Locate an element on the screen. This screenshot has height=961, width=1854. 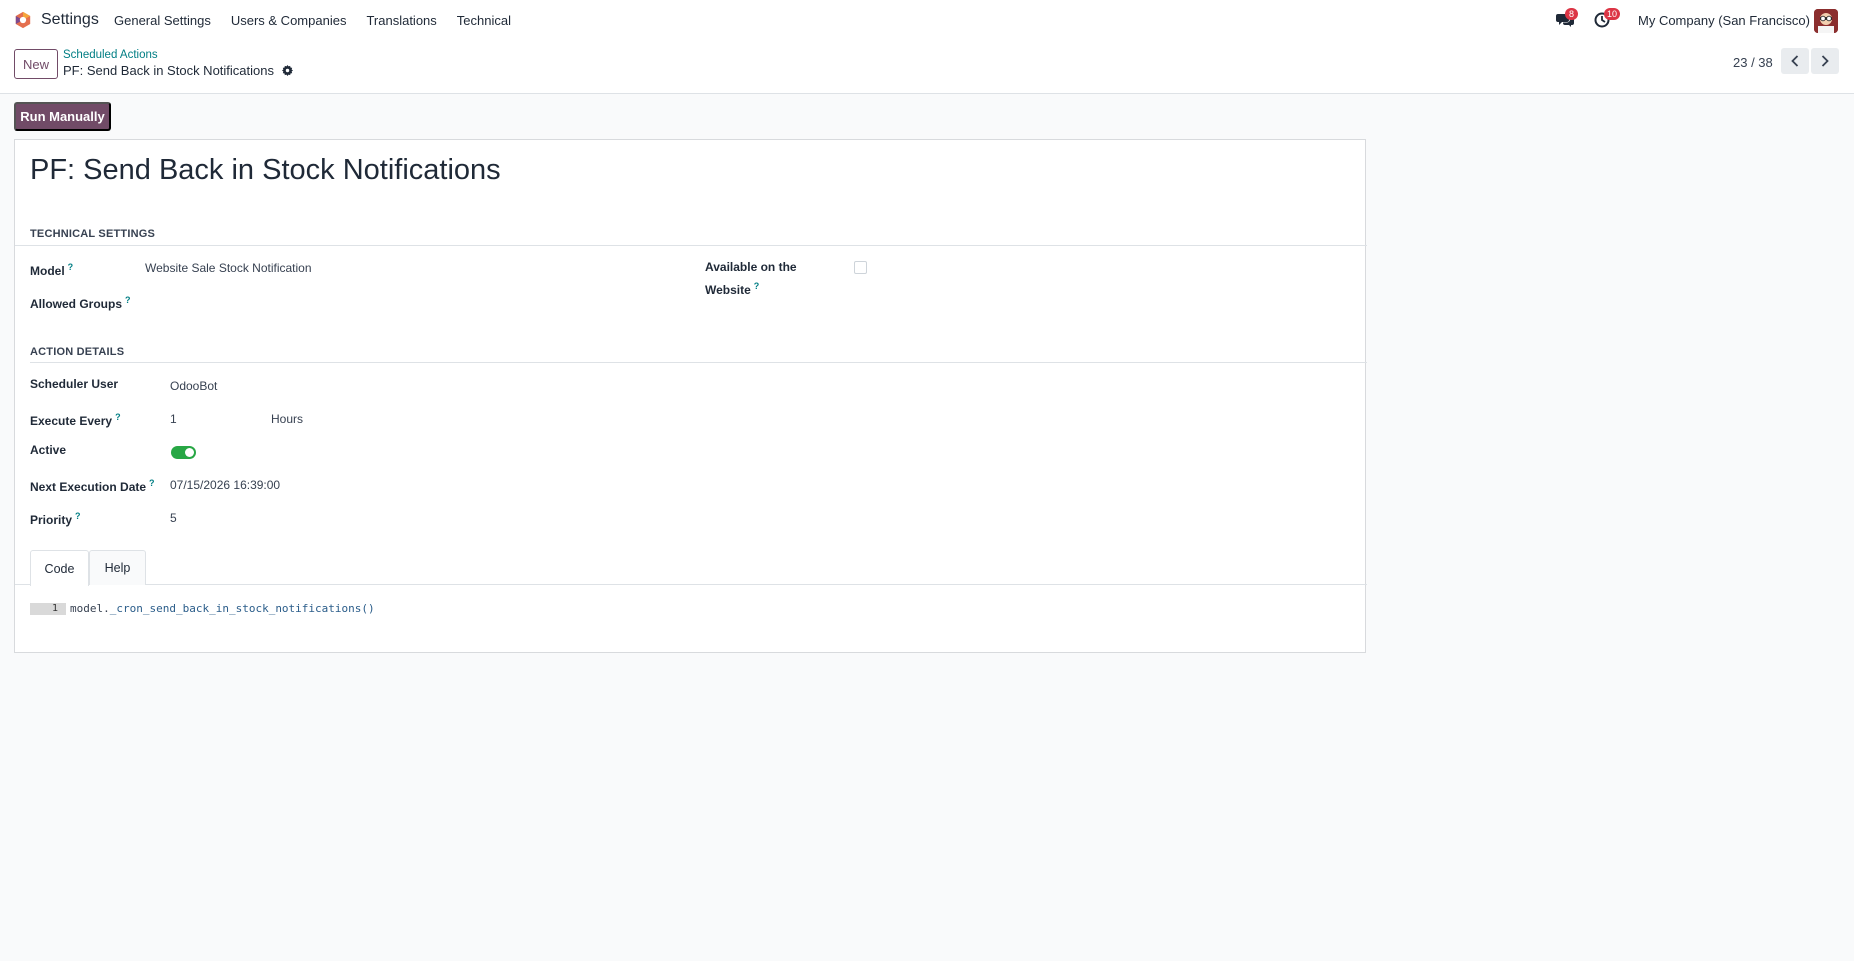
menu-translations: Translations is located at coordinates (401, 20).